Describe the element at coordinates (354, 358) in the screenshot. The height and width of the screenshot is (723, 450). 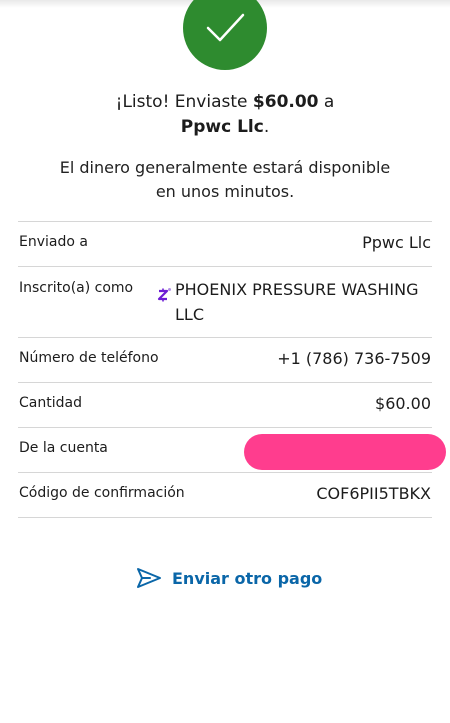
I see `phone-value: +1 (786) 736-7509` at that location.